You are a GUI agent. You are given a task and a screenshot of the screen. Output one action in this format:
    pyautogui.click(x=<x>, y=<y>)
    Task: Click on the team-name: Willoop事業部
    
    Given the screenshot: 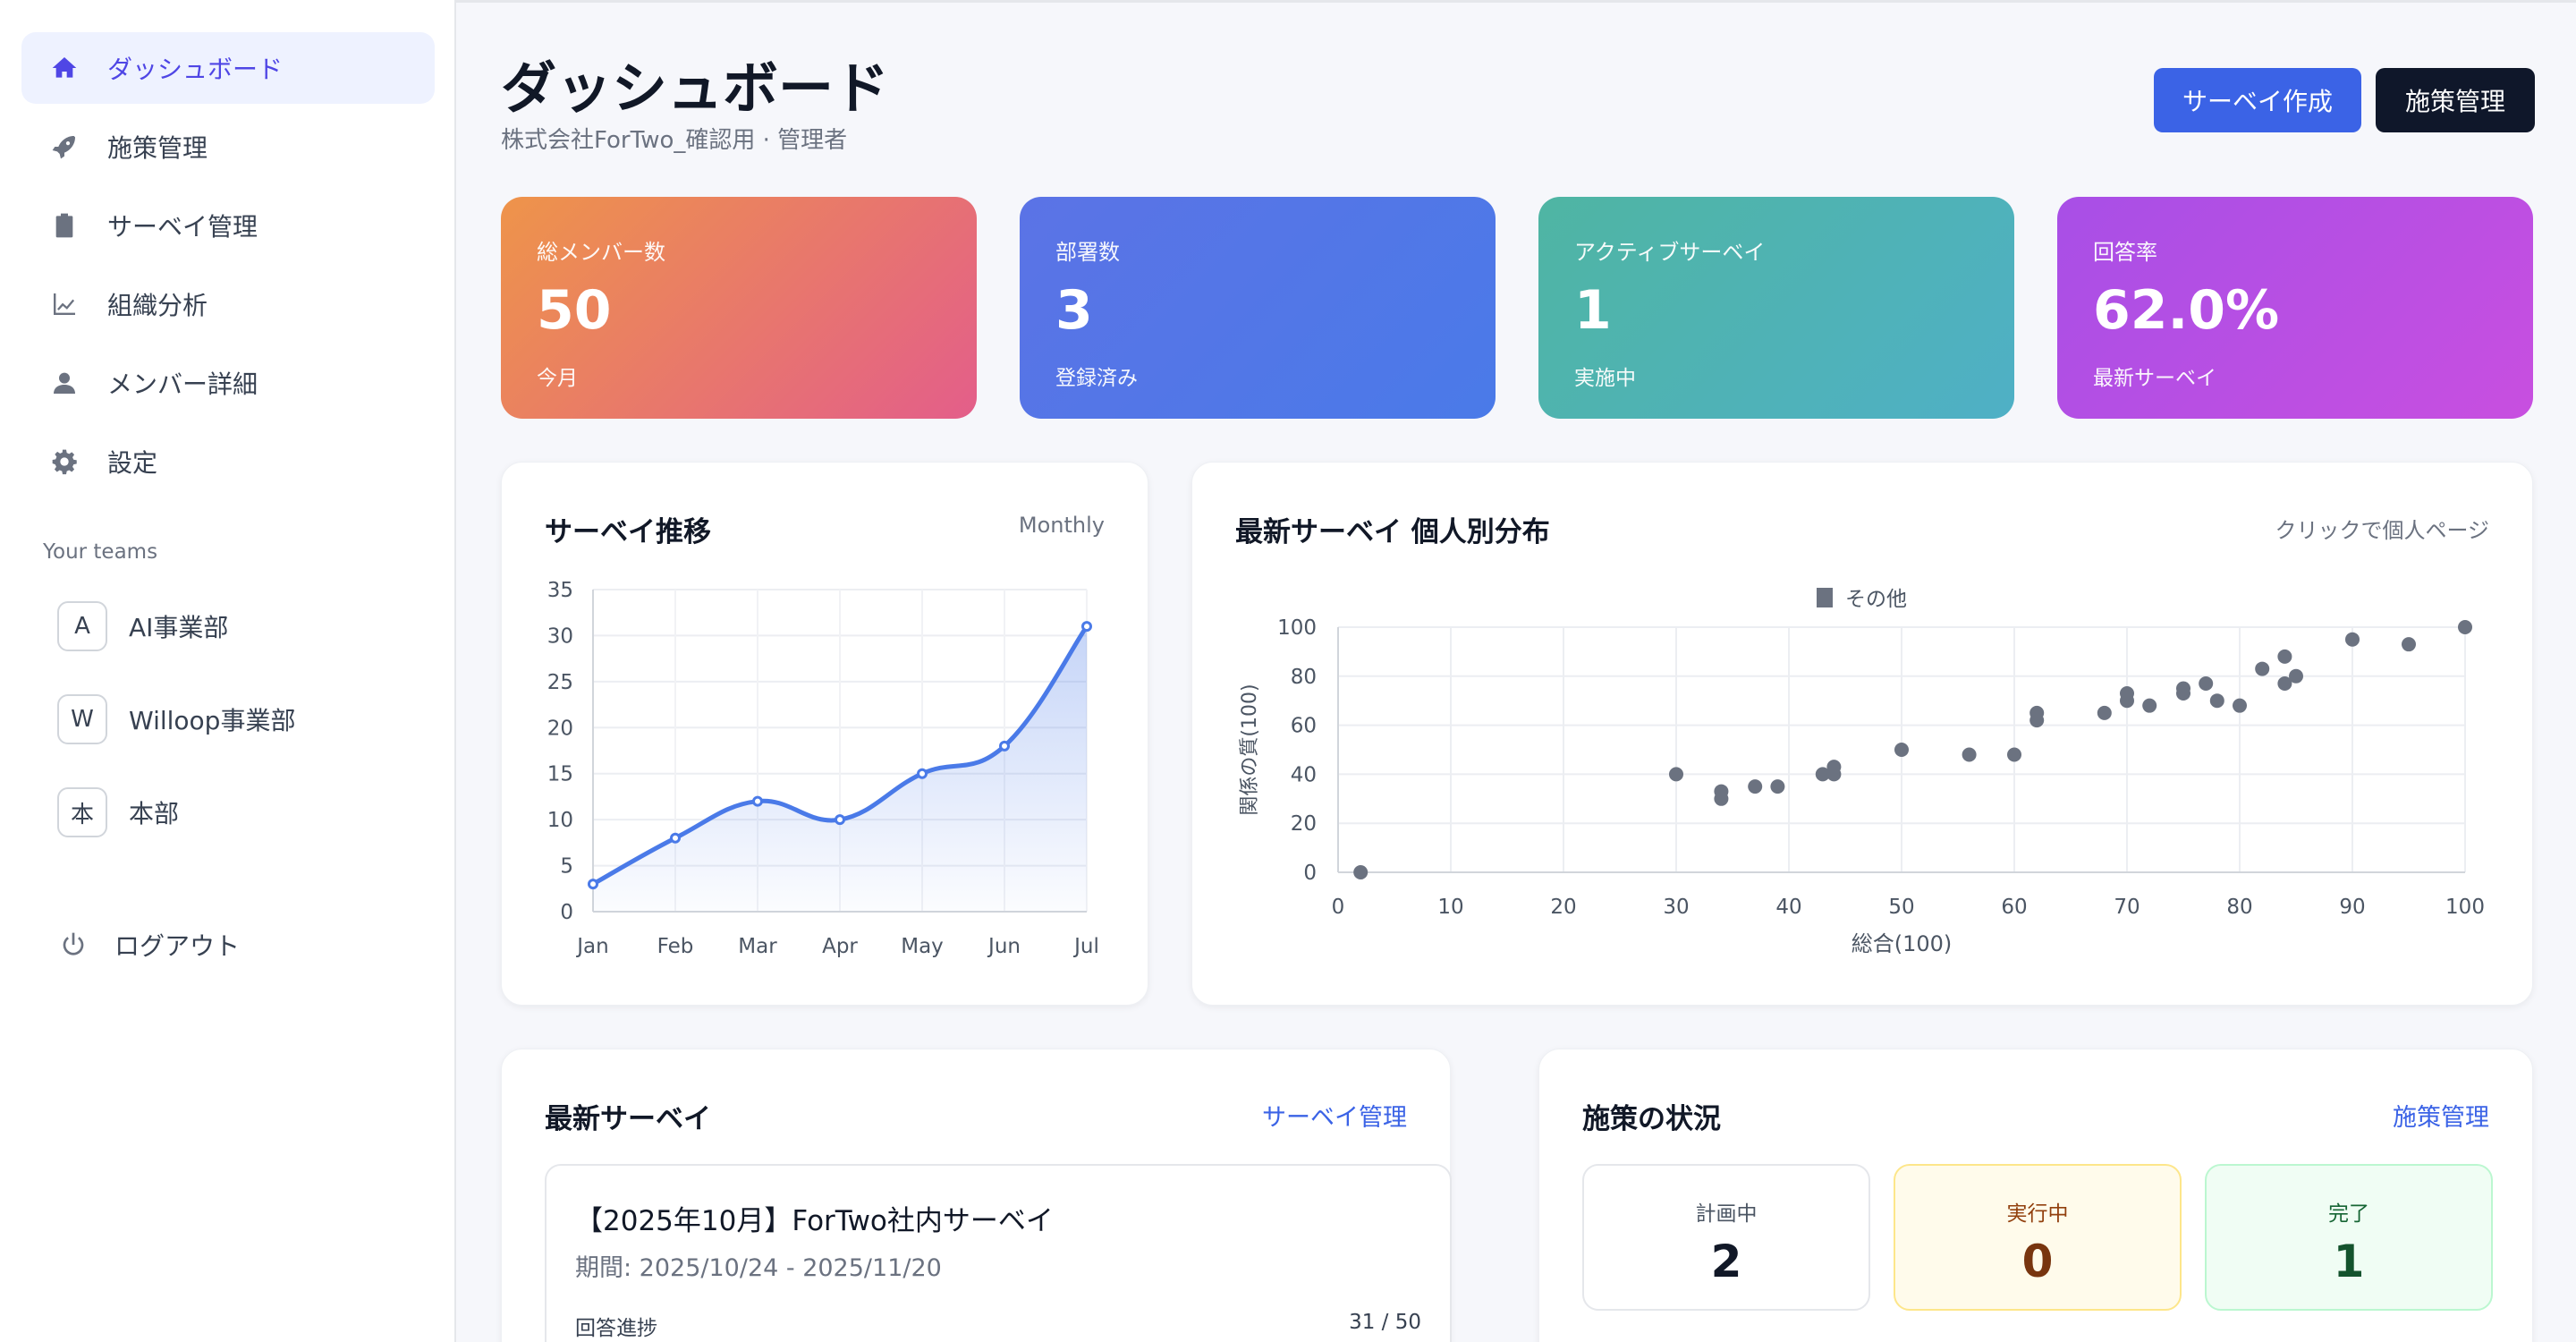 What is the action you would take?
    pyautogui.click(x=212, y=721)
    